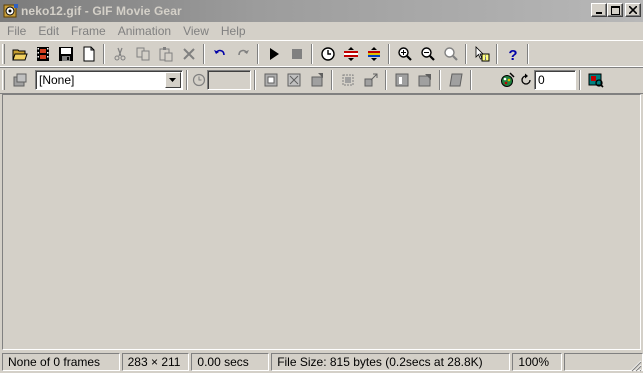 Image resolution: width=643 pixels, height=373 pixels. Describe the element at coordinates (347, 80) in the screenshot. I see `crop-icon` at that location.